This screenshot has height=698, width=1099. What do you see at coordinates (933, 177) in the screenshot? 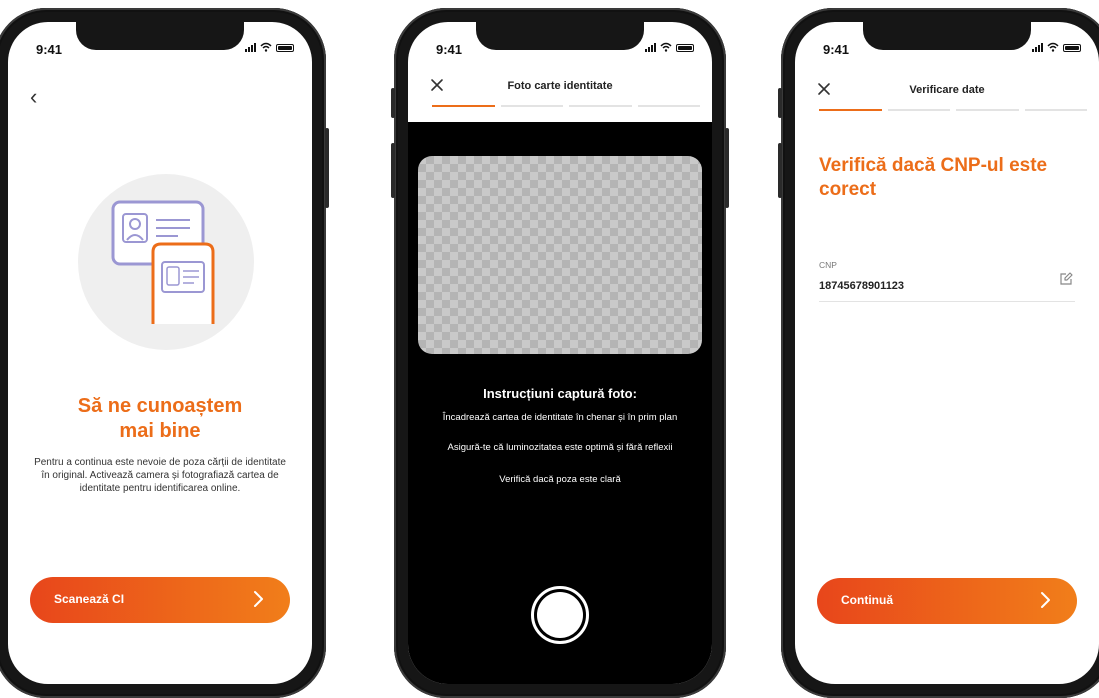
I see `verify-title: Verifică dacă CNP-ul este corect` at bounding box center [933, 177].